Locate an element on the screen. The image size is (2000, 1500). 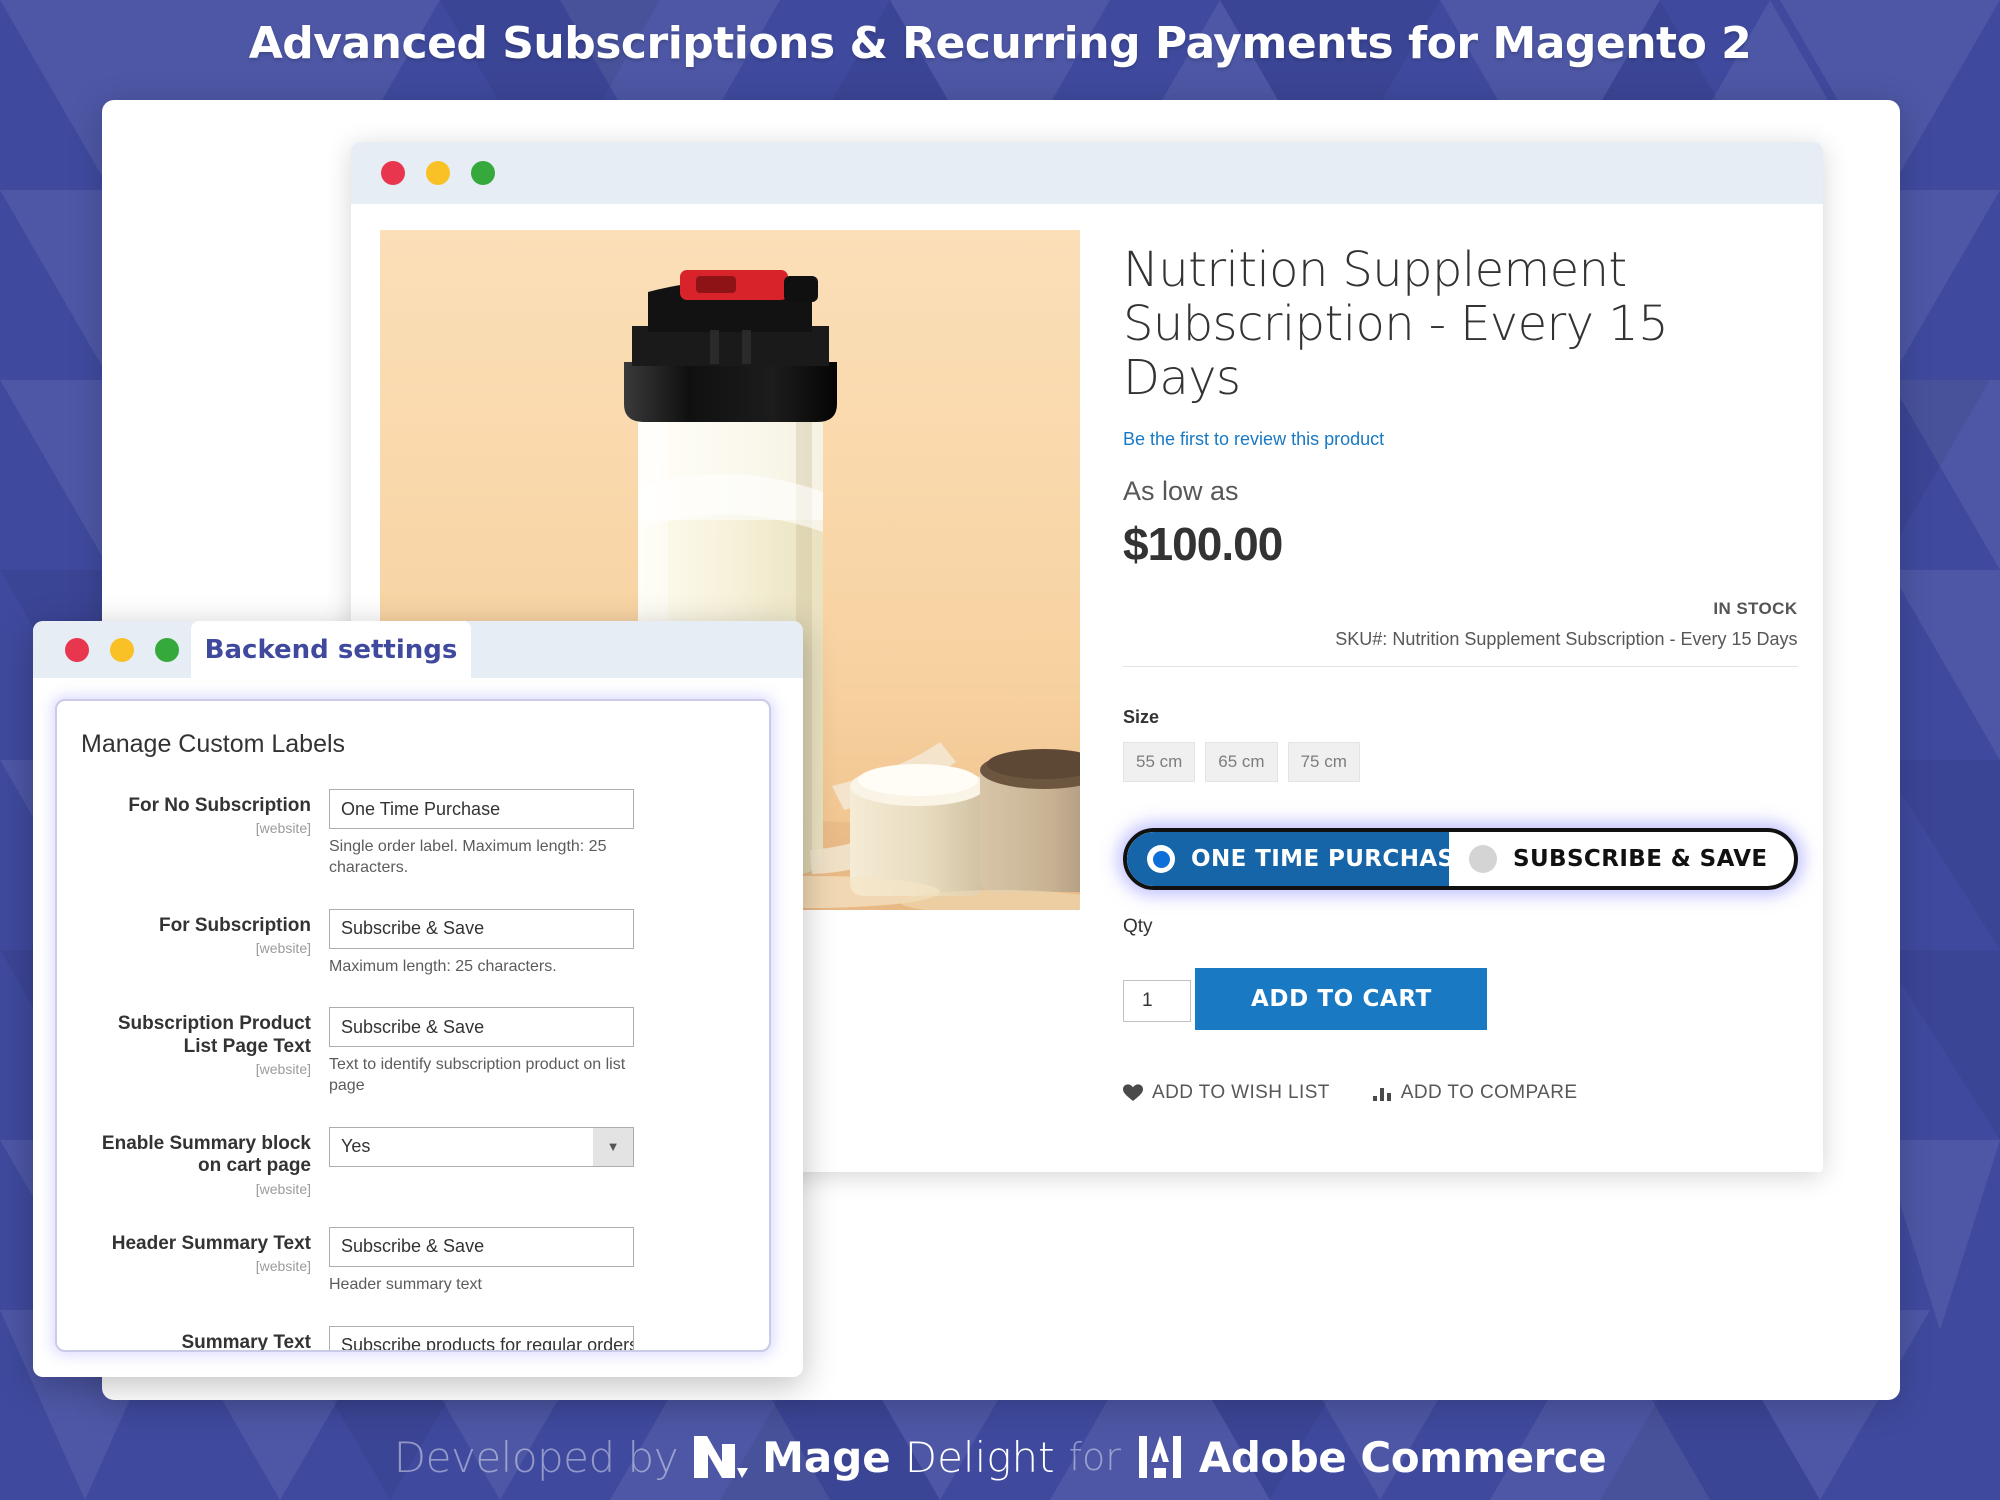
add-to-cart-button: ADD TO CART is located at coordinates (1341, 999).